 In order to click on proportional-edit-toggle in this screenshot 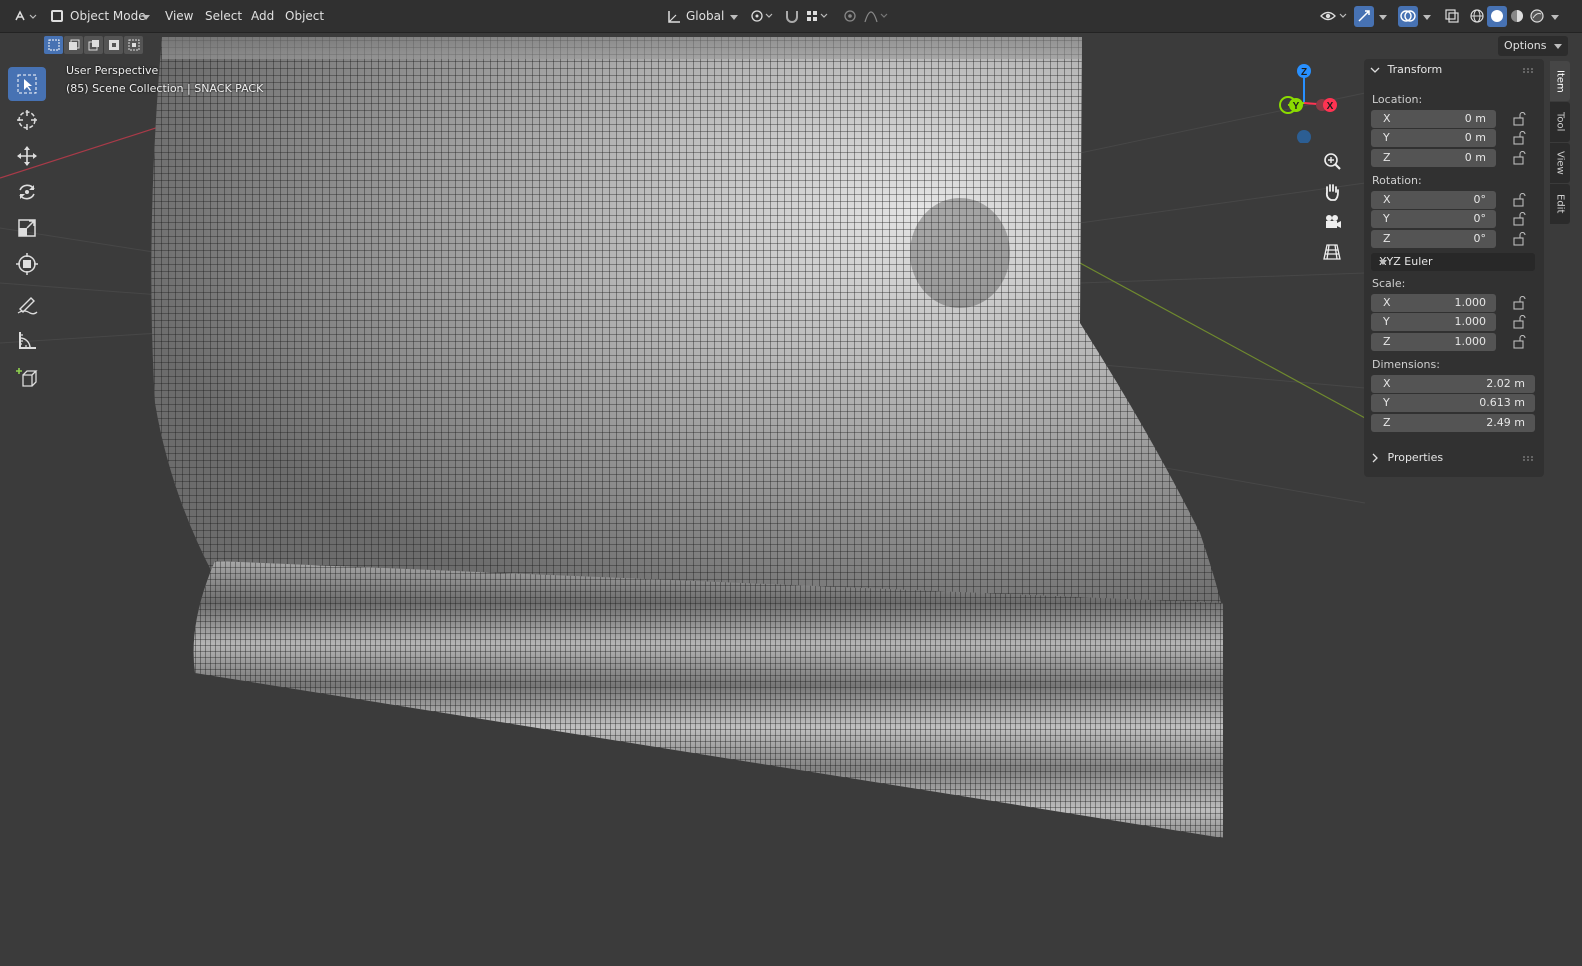, I will do `click(850, 16)`.